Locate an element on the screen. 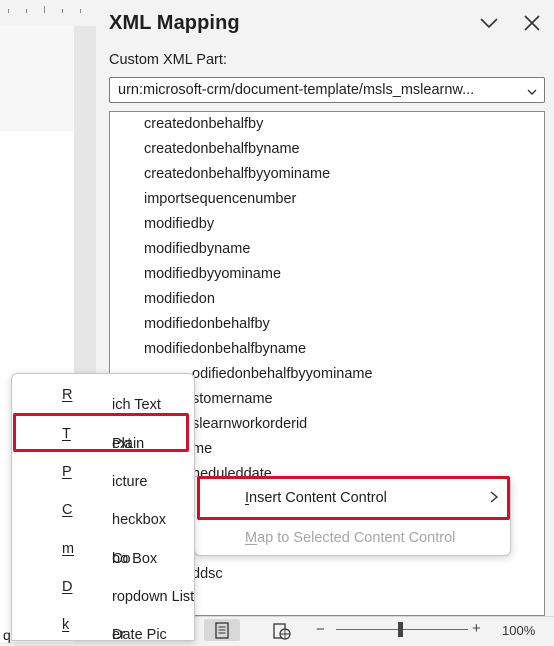 This screenshot has width=554, height=646. dropdown-caret-icon is located at coordinates (532, 91).